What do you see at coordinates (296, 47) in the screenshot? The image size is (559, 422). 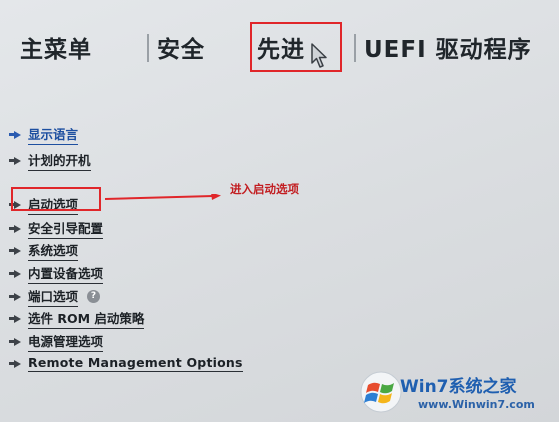 I see `advanced-tab-highlight` at bounding box center [296, 47].